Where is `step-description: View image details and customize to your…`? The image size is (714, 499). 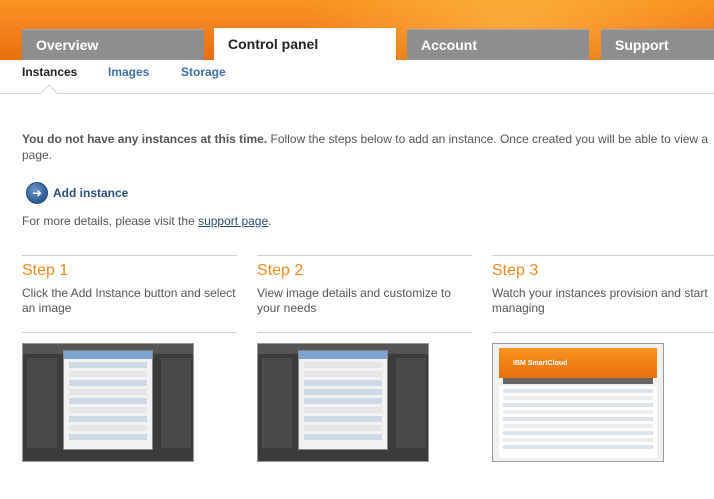 step-description: View image details and customize to your… is located at coordinates (354, 300).